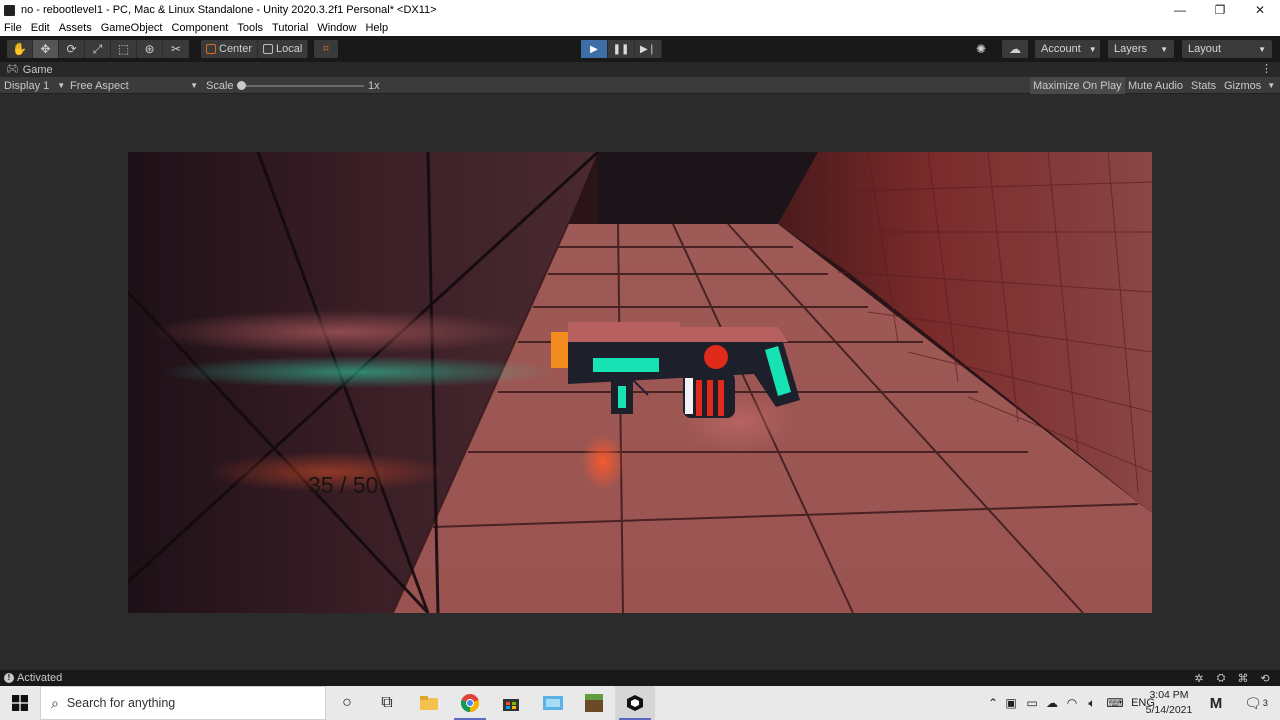  Describe the element at coordinates (553, 703) in the screenshot. I see `photos-icon` at that location.